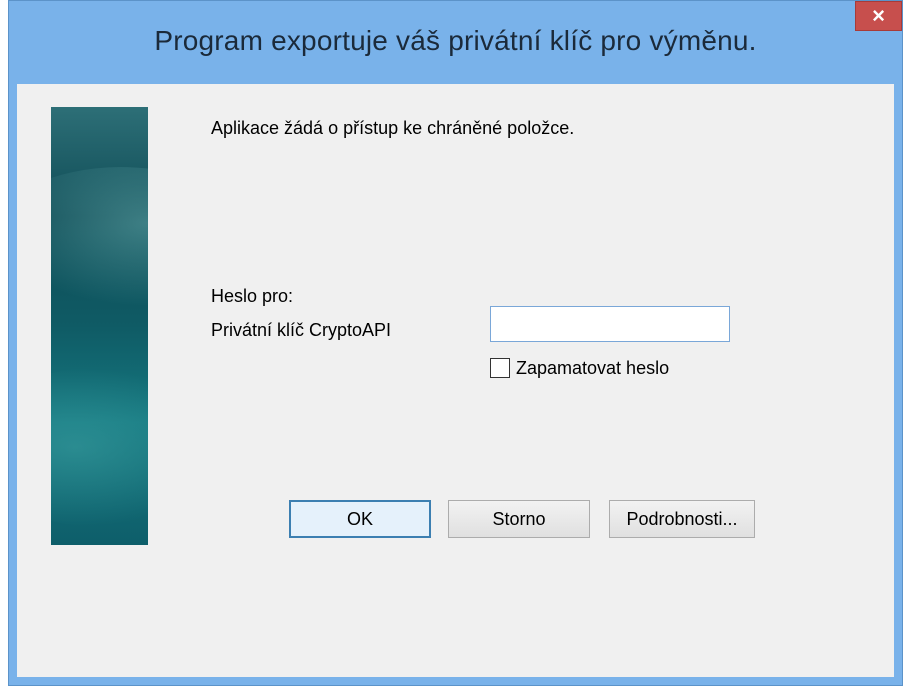 The width and height of the screenshot is (903, 686). I want to click on remember-password-label: Zapamatovat heslo, so click(592, 368).